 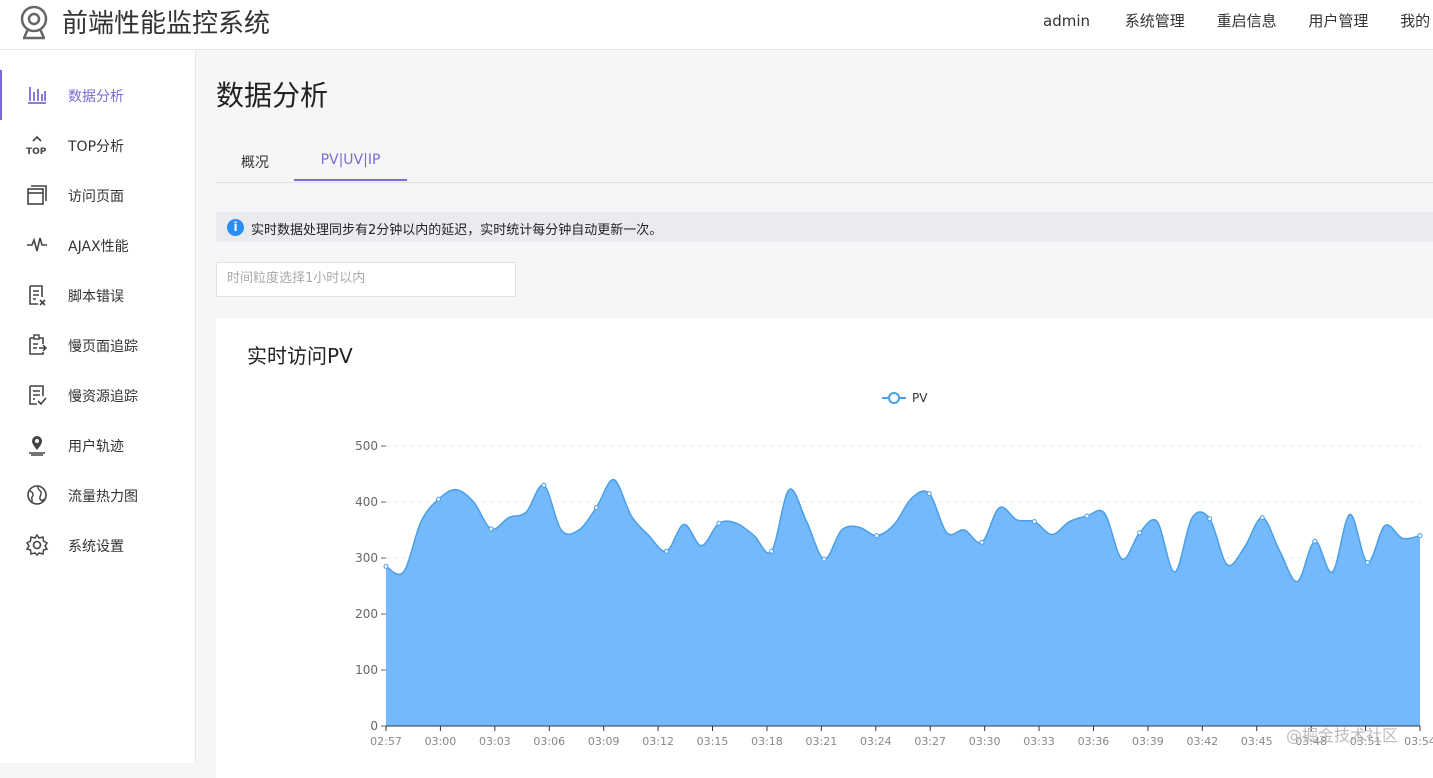 I want to click on sidebar-item-label: 用户轨迹, so click(x=96, y=447).